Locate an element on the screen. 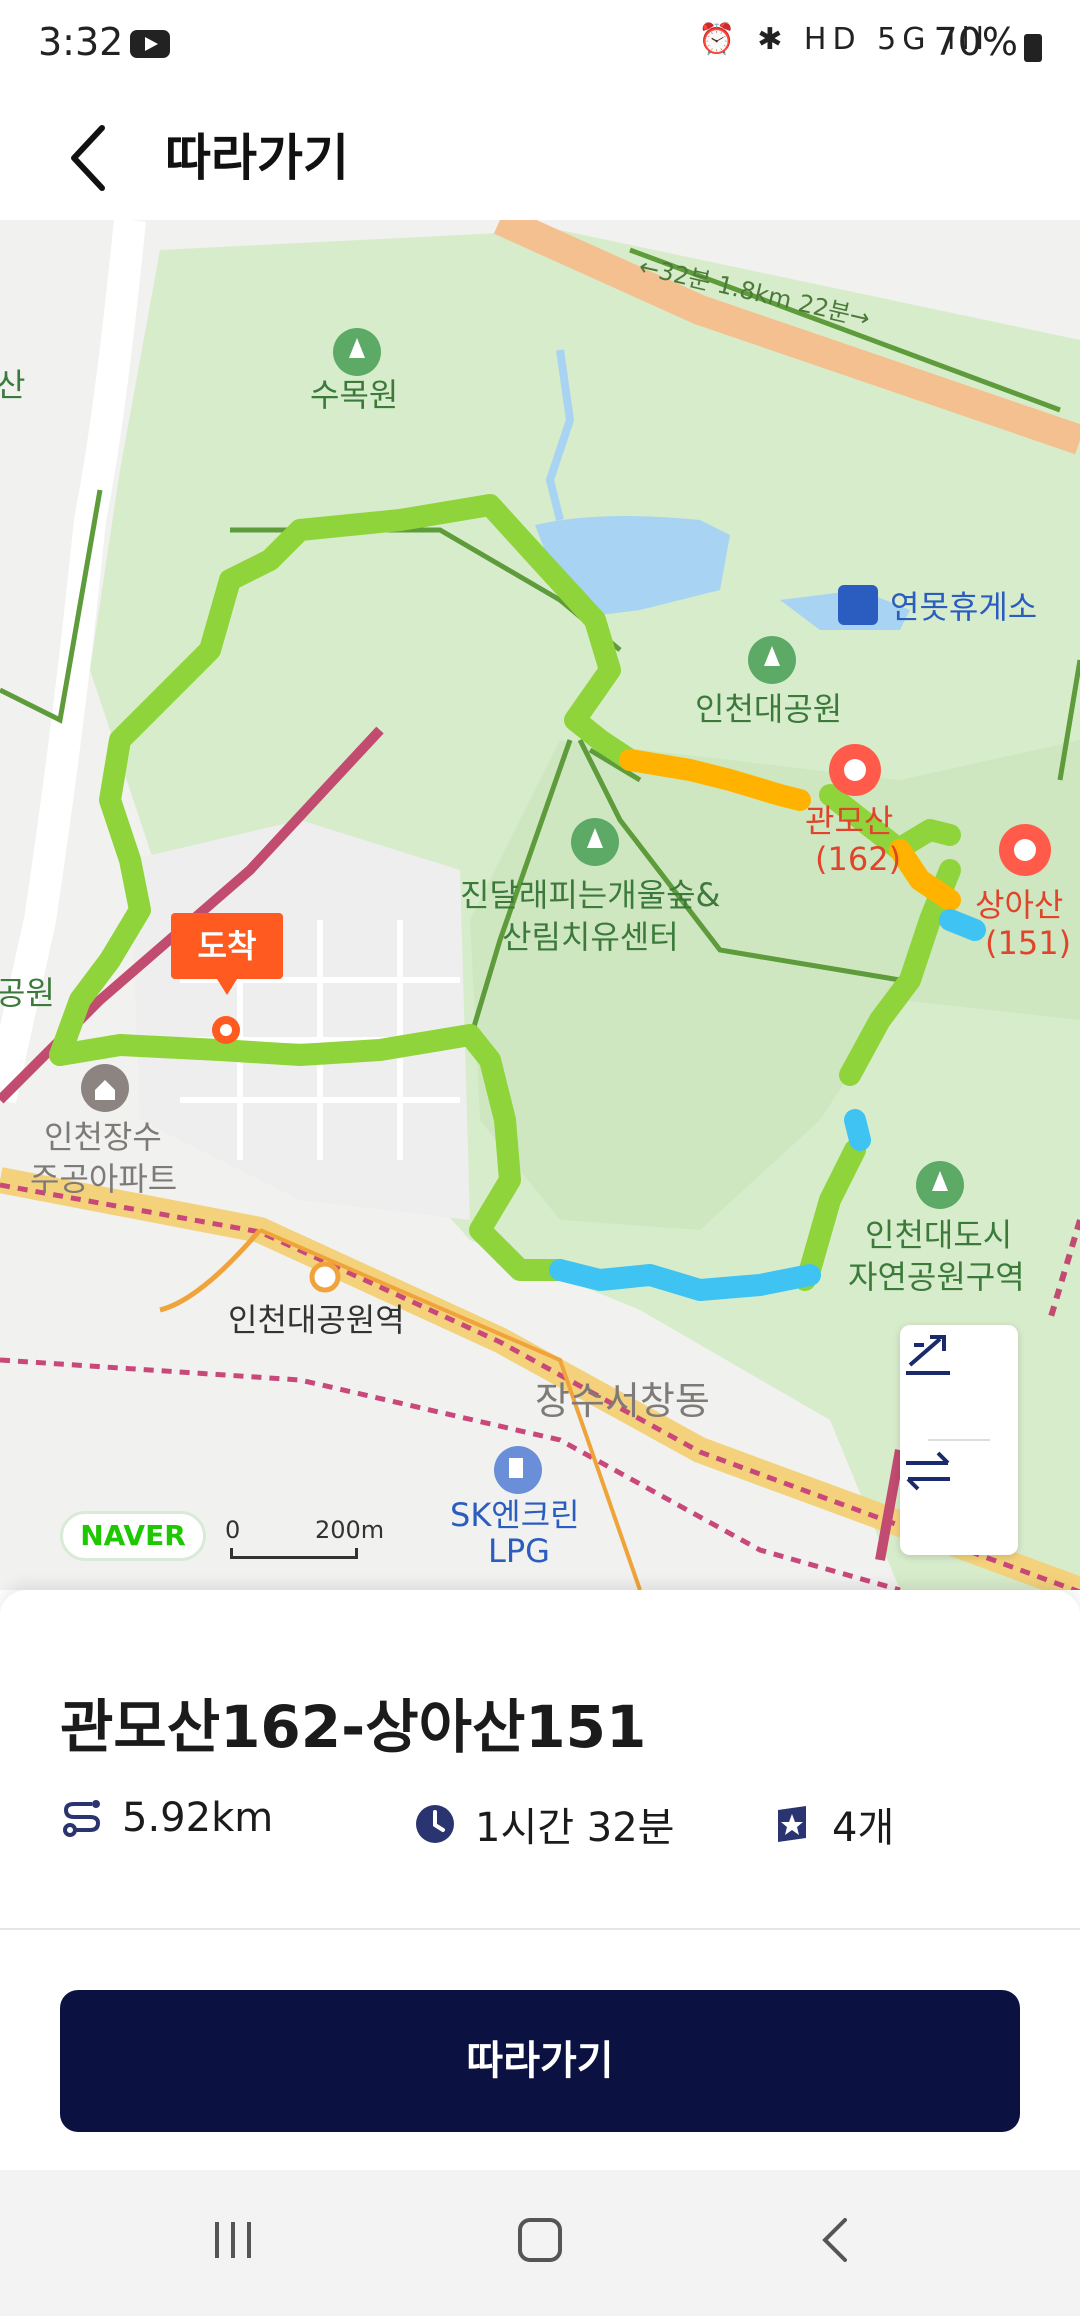 The width and height of the screenshot is (1080, 2316). sheet-divider is located at coordinates (540, 1929).